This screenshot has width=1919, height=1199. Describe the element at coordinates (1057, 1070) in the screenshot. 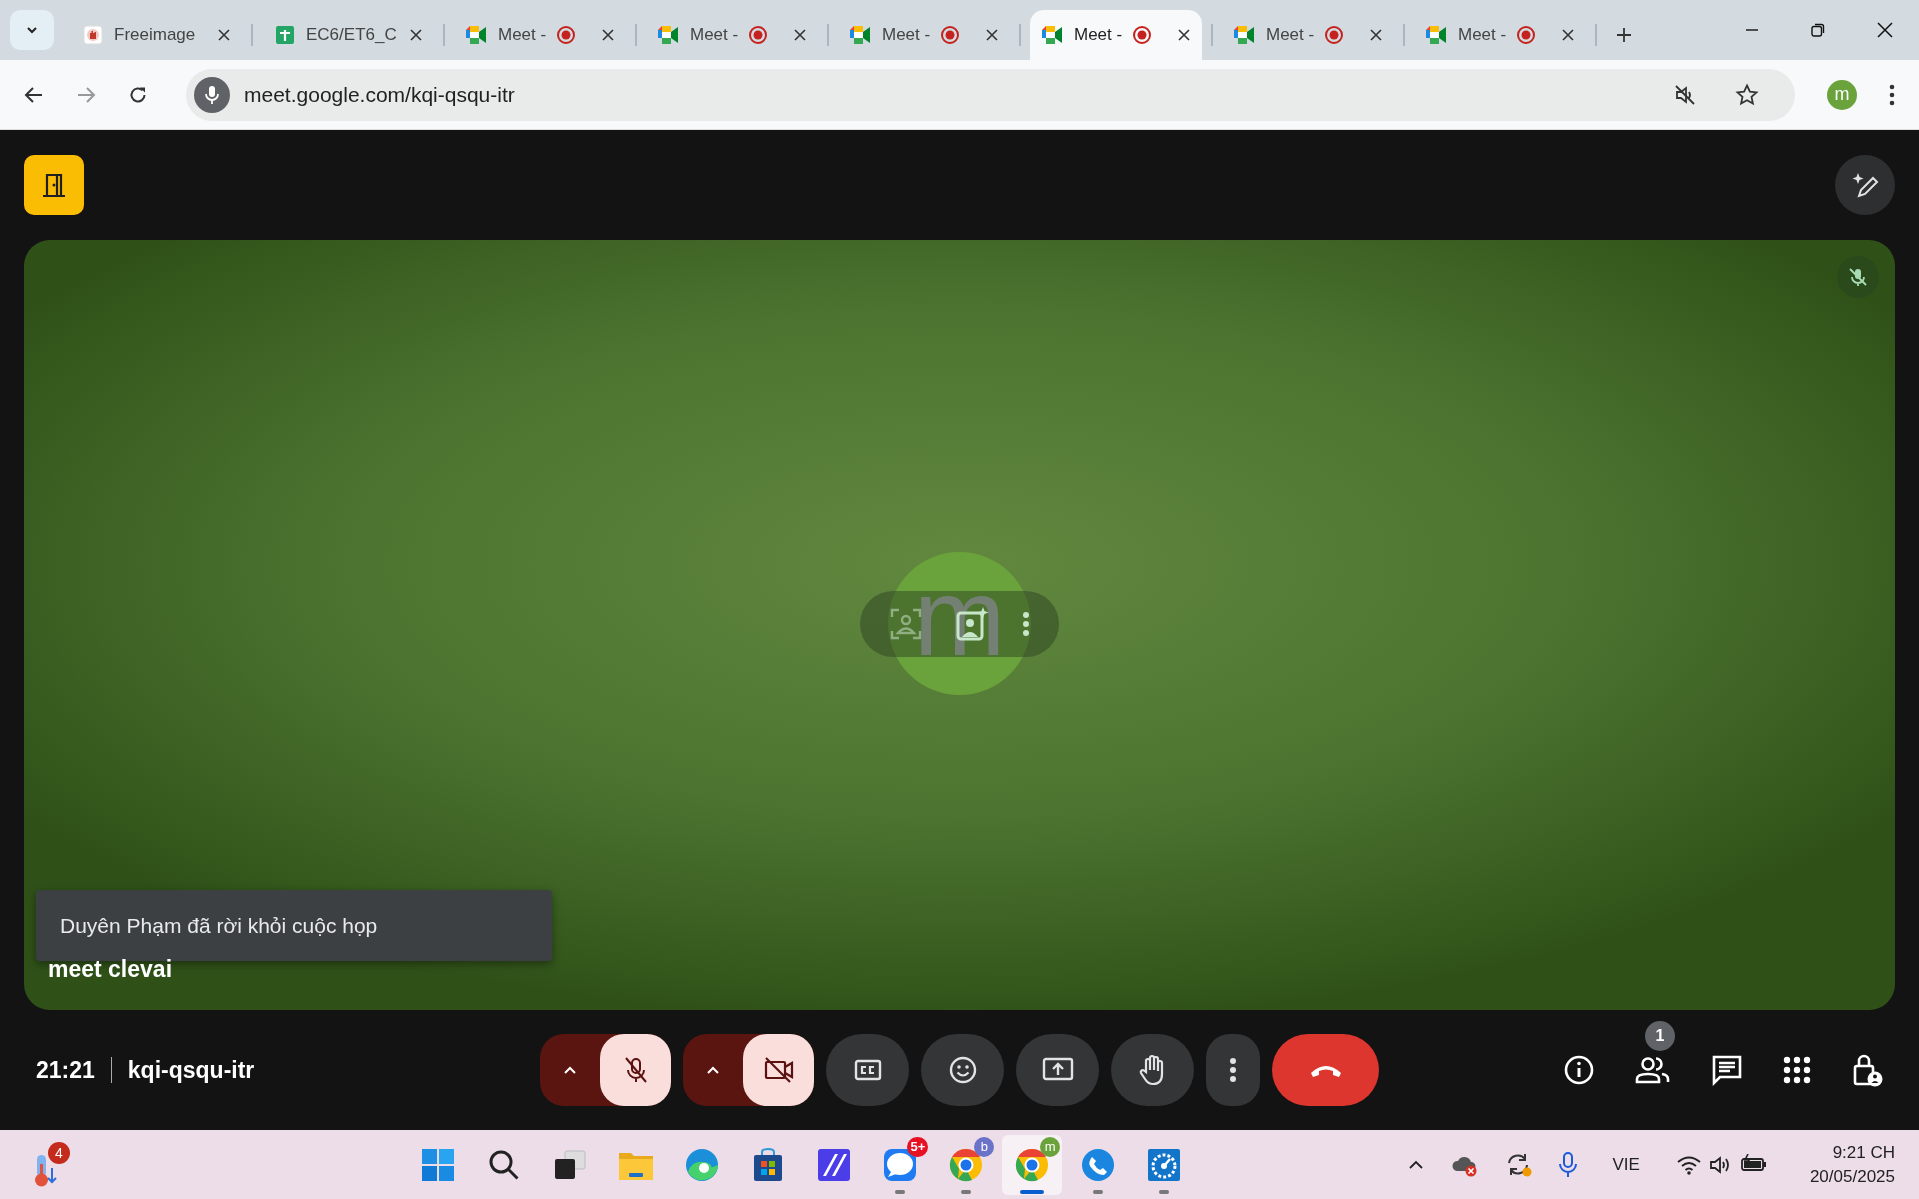

I see `present-screen-icon` at that location.